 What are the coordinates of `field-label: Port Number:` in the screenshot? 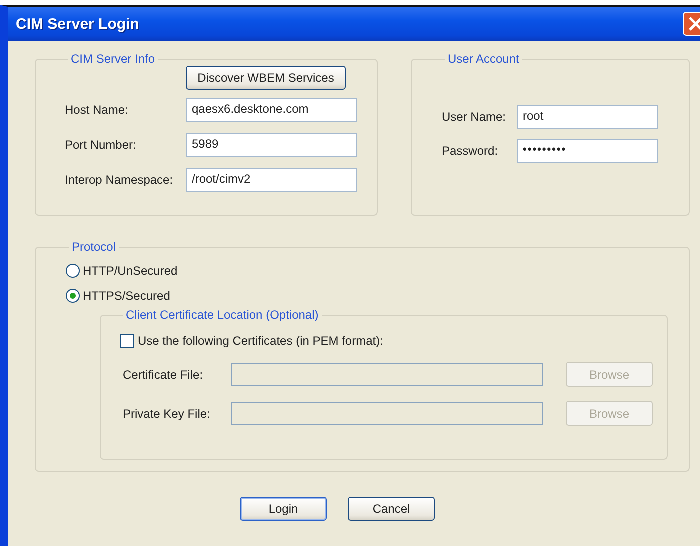 It's located at (101, 145).